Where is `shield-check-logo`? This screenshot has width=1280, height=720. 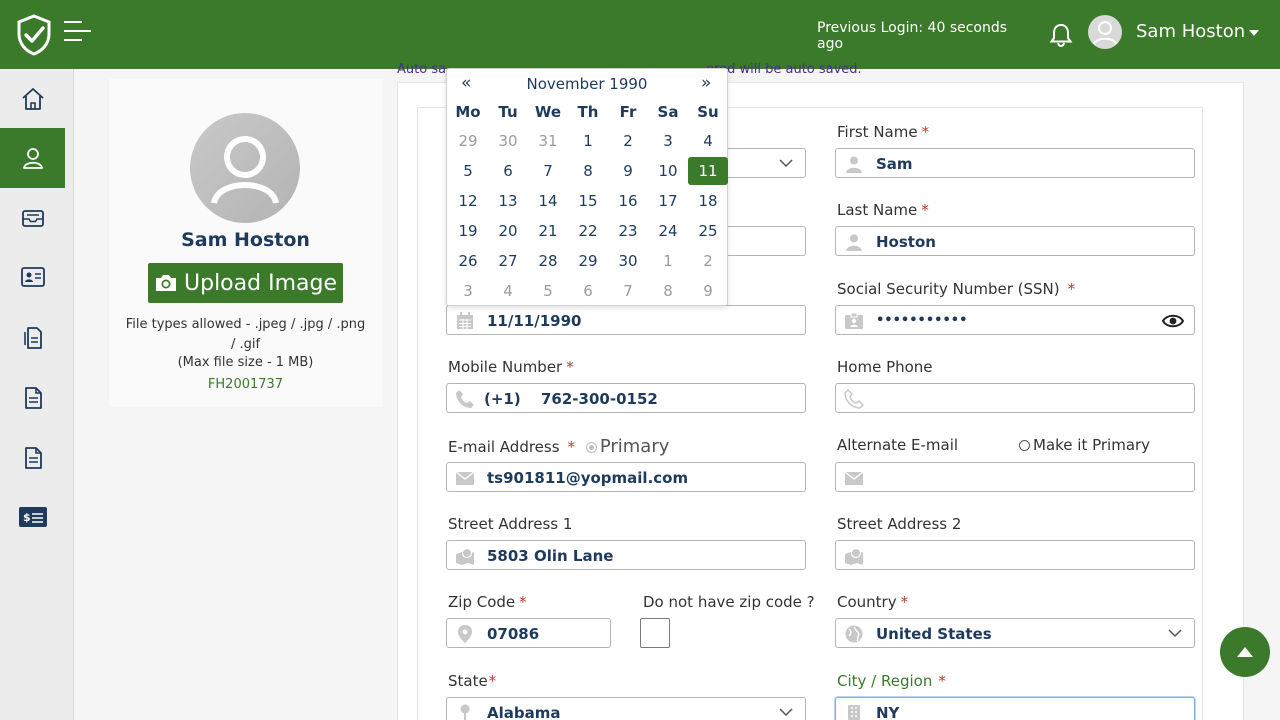
shield-check-logo is located at coordinates (34, 35).